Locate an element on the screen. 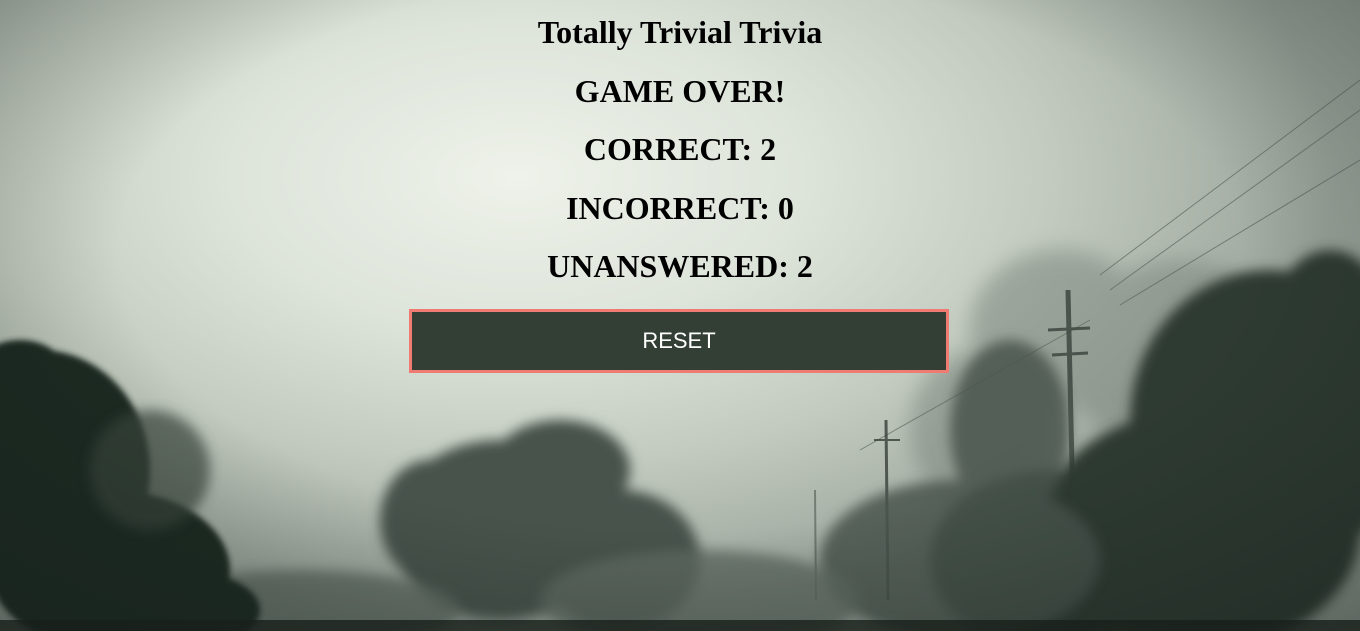 The width and height of the screenshot is (1360, 631). game-over-heading: GAME OVER! is located at coordinates (680, 91).